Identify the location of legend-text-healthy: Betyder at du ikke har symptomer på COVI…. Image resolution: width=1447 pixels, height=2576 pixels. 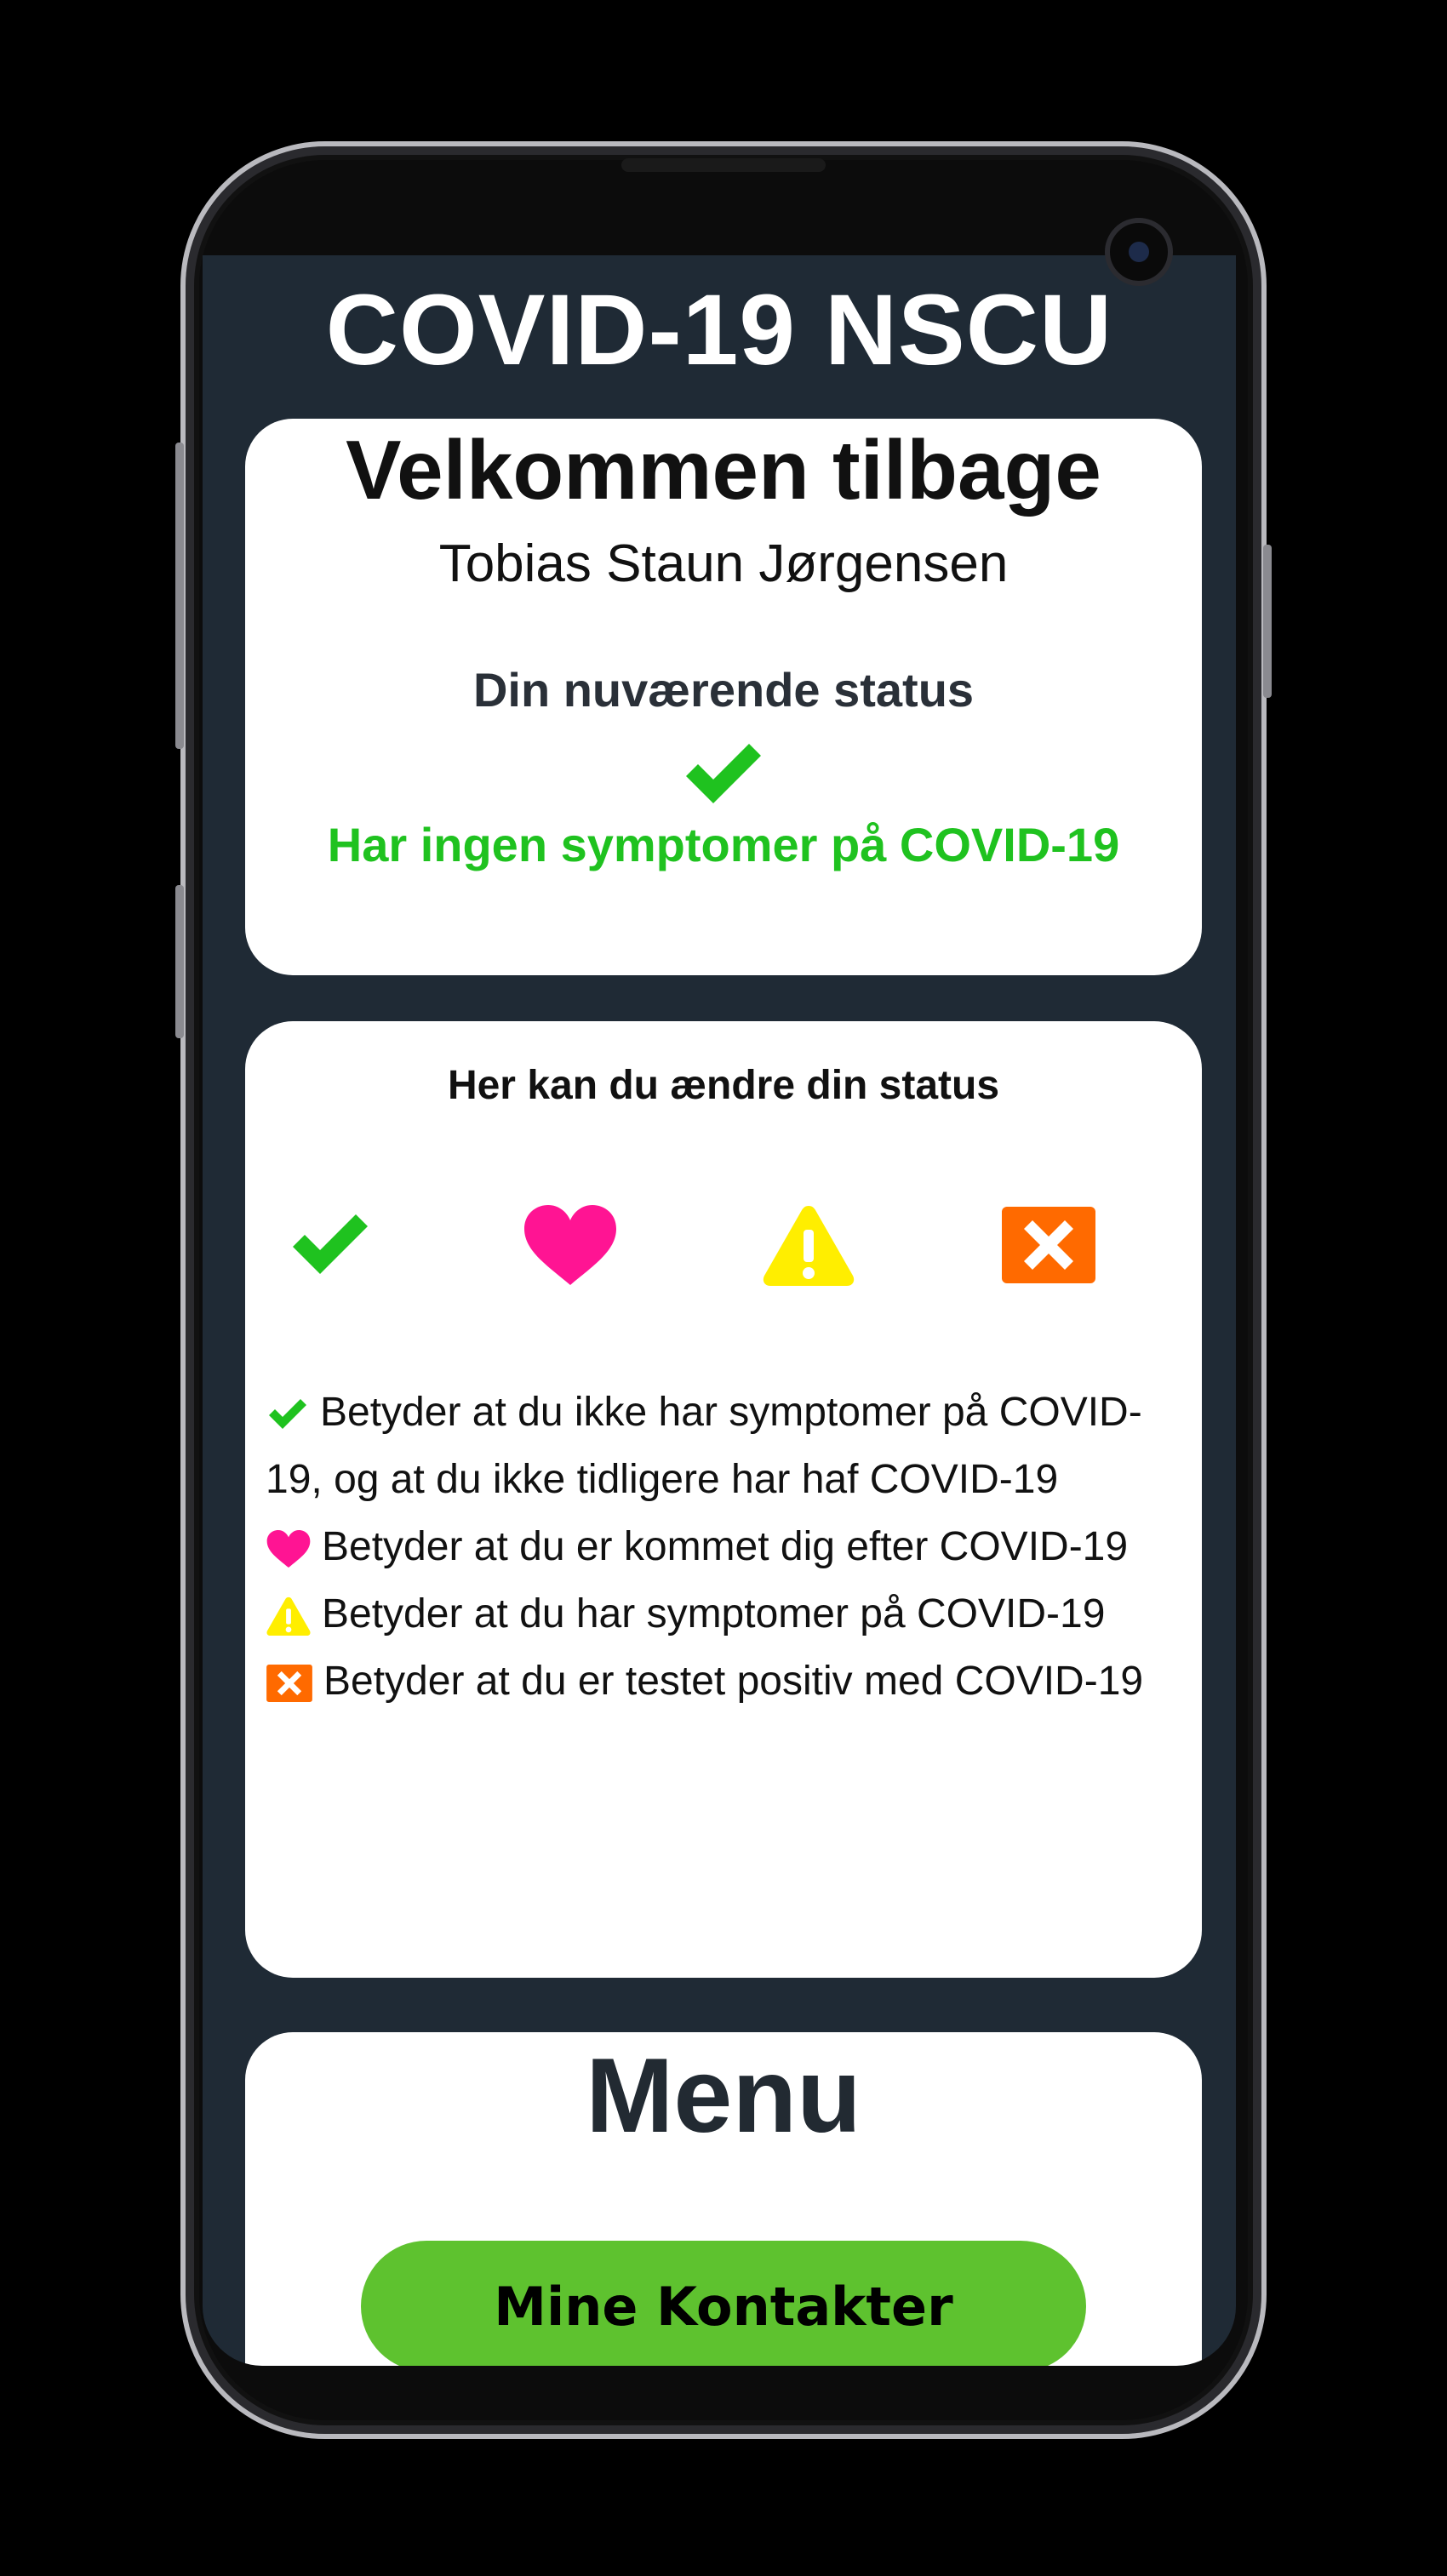
(704, 1446).